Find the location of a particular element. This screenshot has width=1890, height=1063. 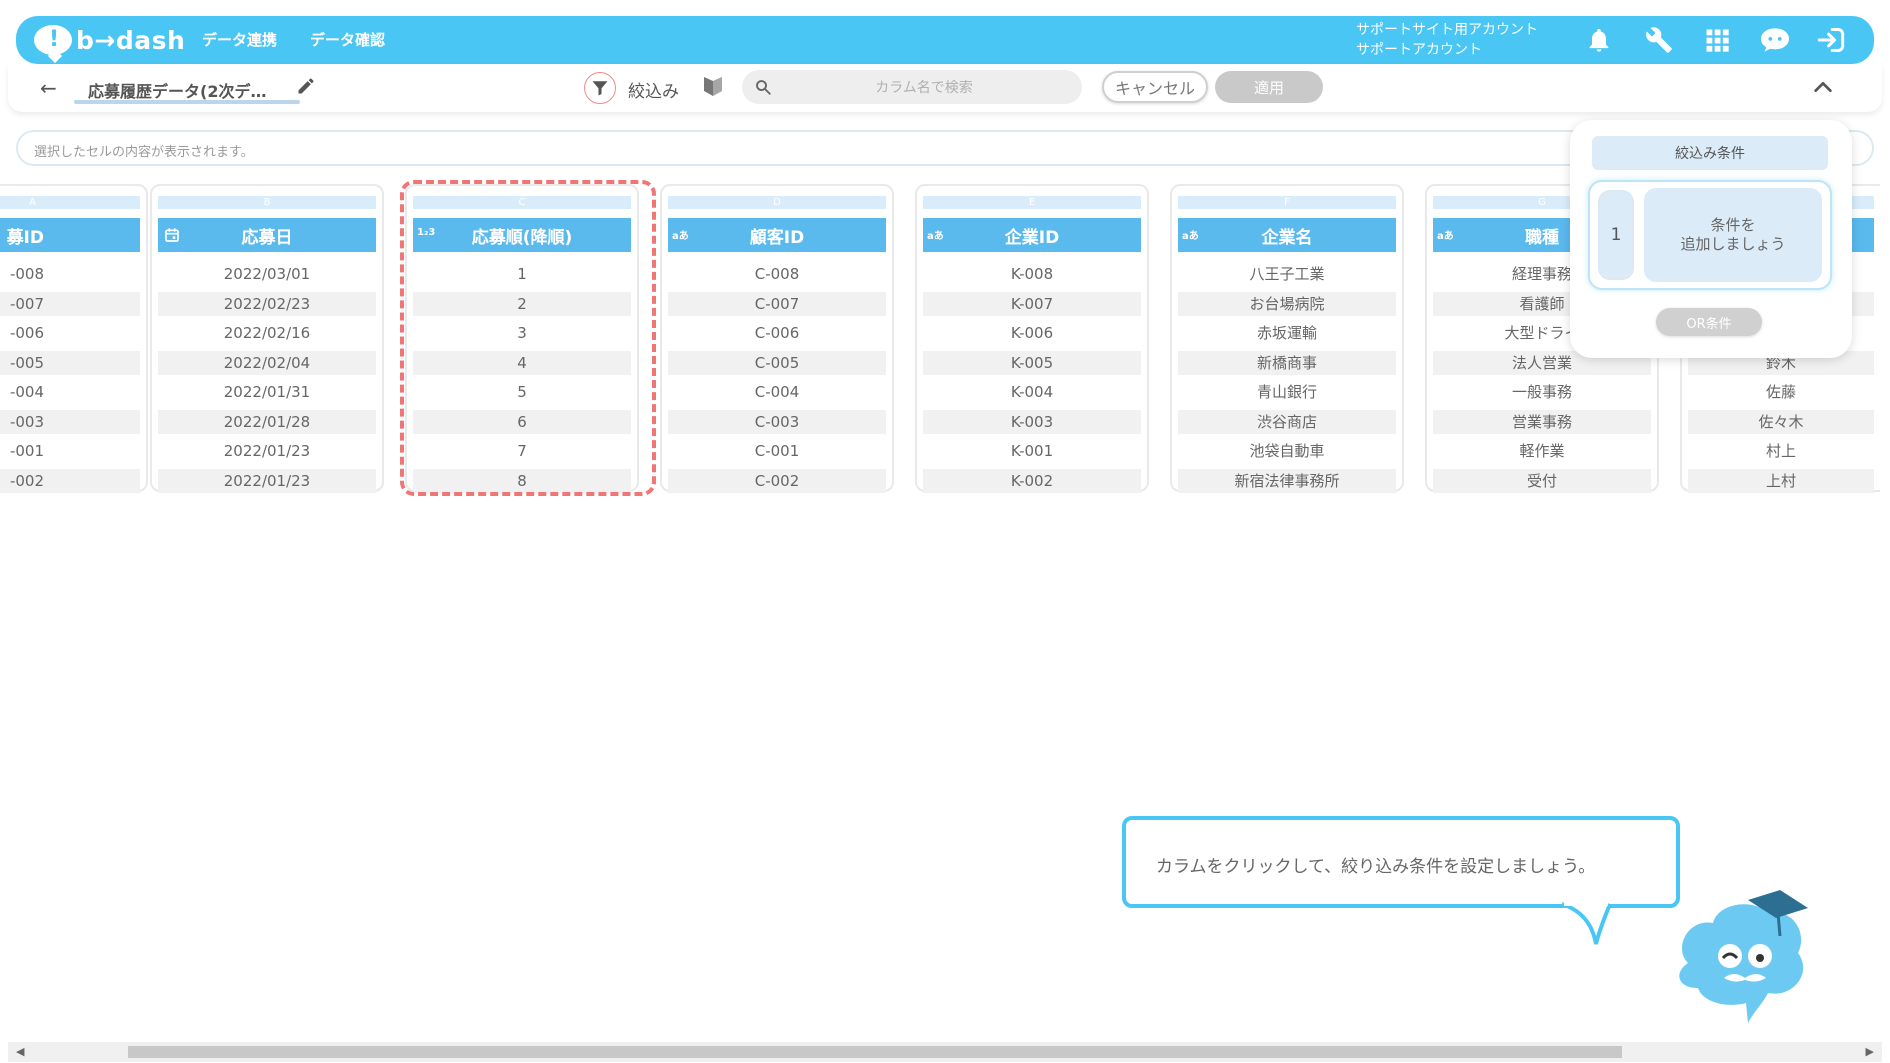

table-cell: -004 is located at coordinates (70, 392).